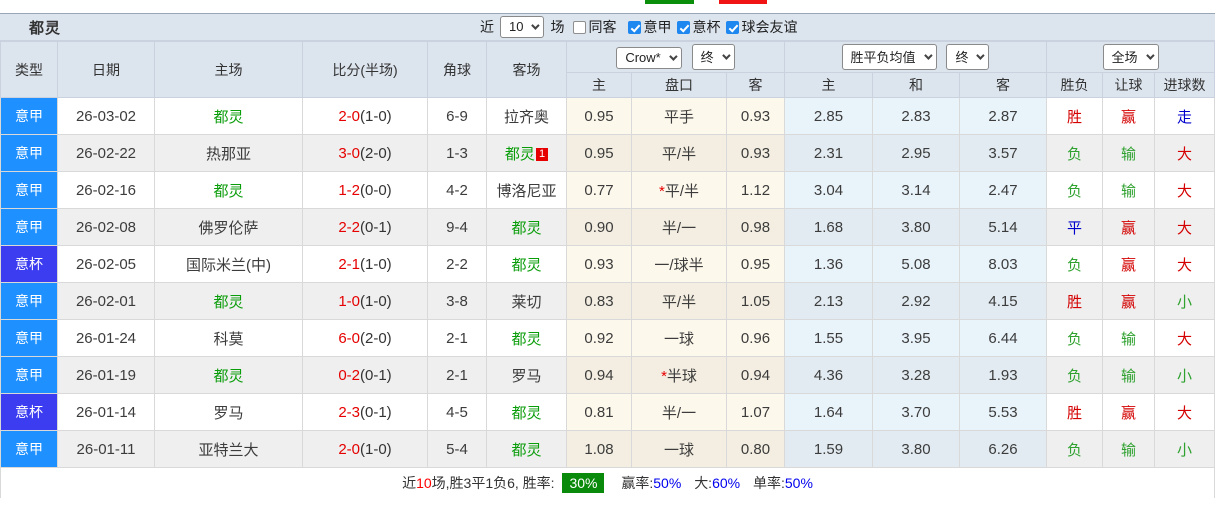 The image size is (1215, 505). Describe the element at coordinates (526, 69) in the screenshot. I see `col-header-away: 客场` at that location.